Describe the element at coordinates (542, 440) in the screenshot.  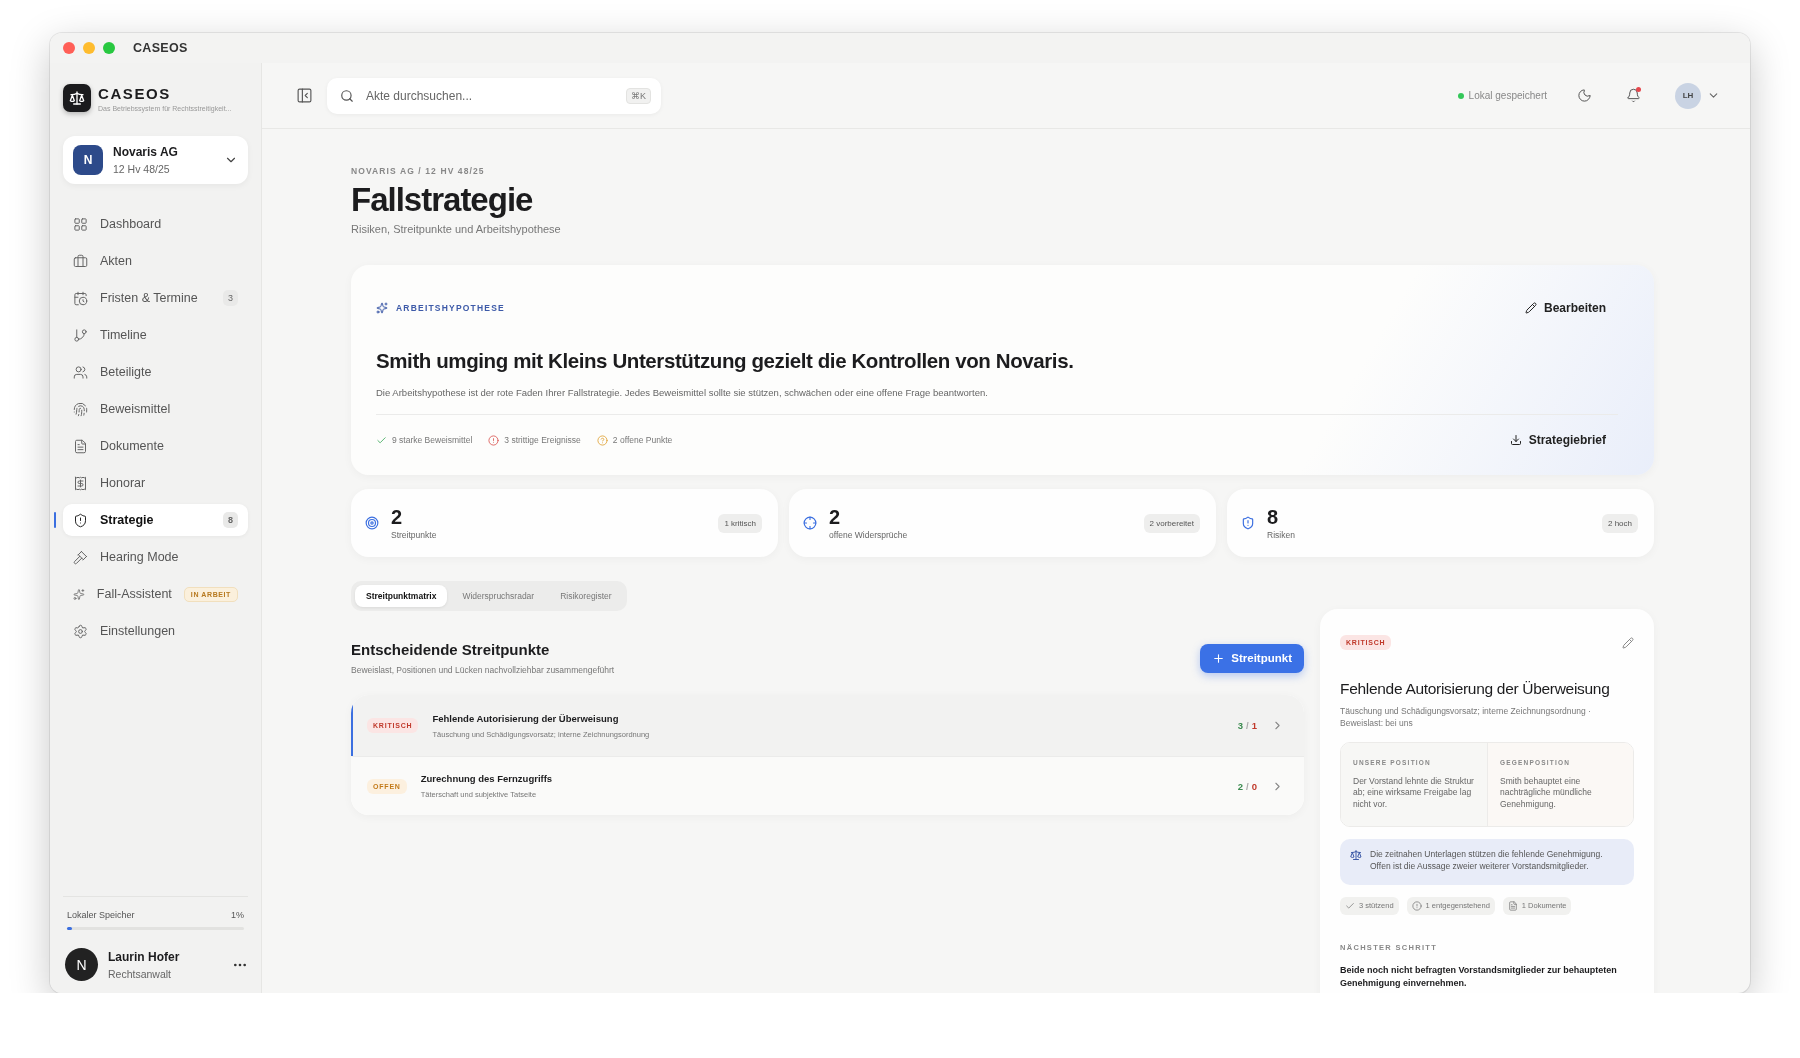
I see `indicator-label: 3 strittige Ereignisse` at that location.